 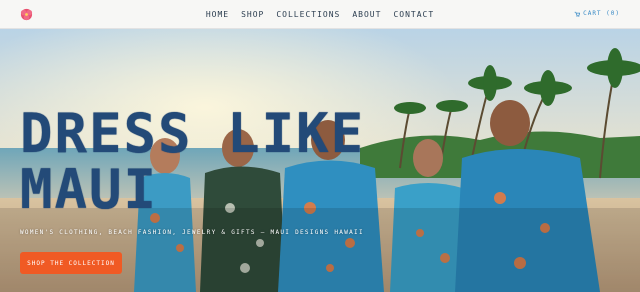 I want to click on shop-collection-button: SHOP THE COLLECTION, so click(x=71, y=263).